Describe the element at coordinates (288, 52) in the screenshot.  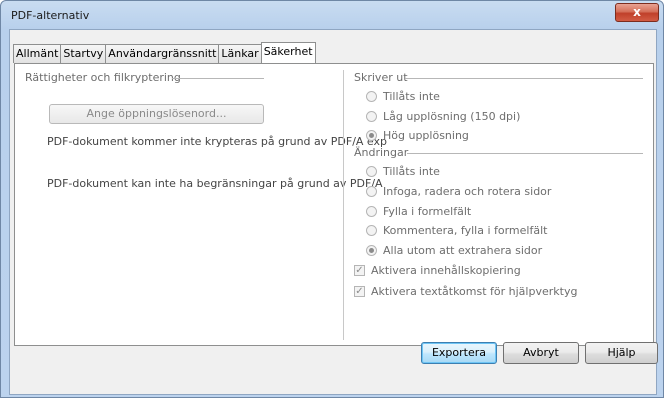
I see `tab-sakerhet: Säkerhet` at that location.